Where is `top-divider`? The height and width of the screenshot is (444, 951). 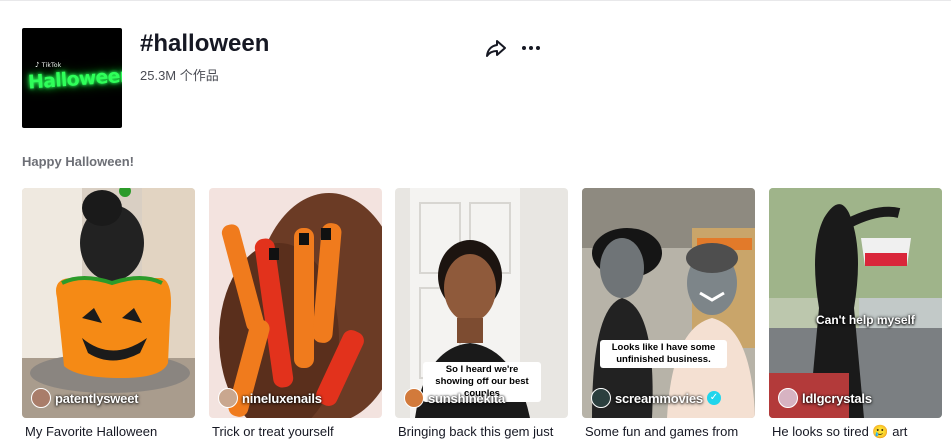 top-divider is located at coordinates (475, 0).